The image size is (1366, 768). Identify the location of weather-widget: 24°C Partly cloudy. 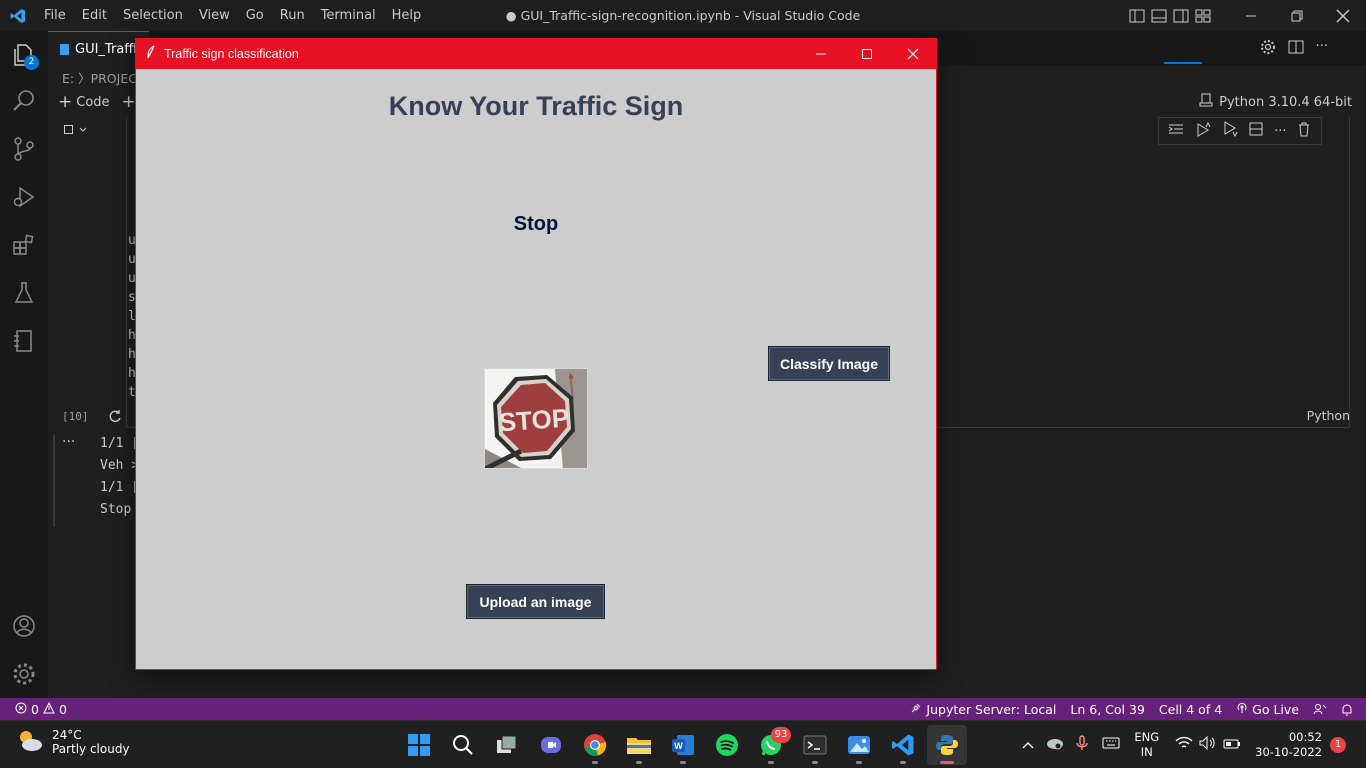
(72, 742).